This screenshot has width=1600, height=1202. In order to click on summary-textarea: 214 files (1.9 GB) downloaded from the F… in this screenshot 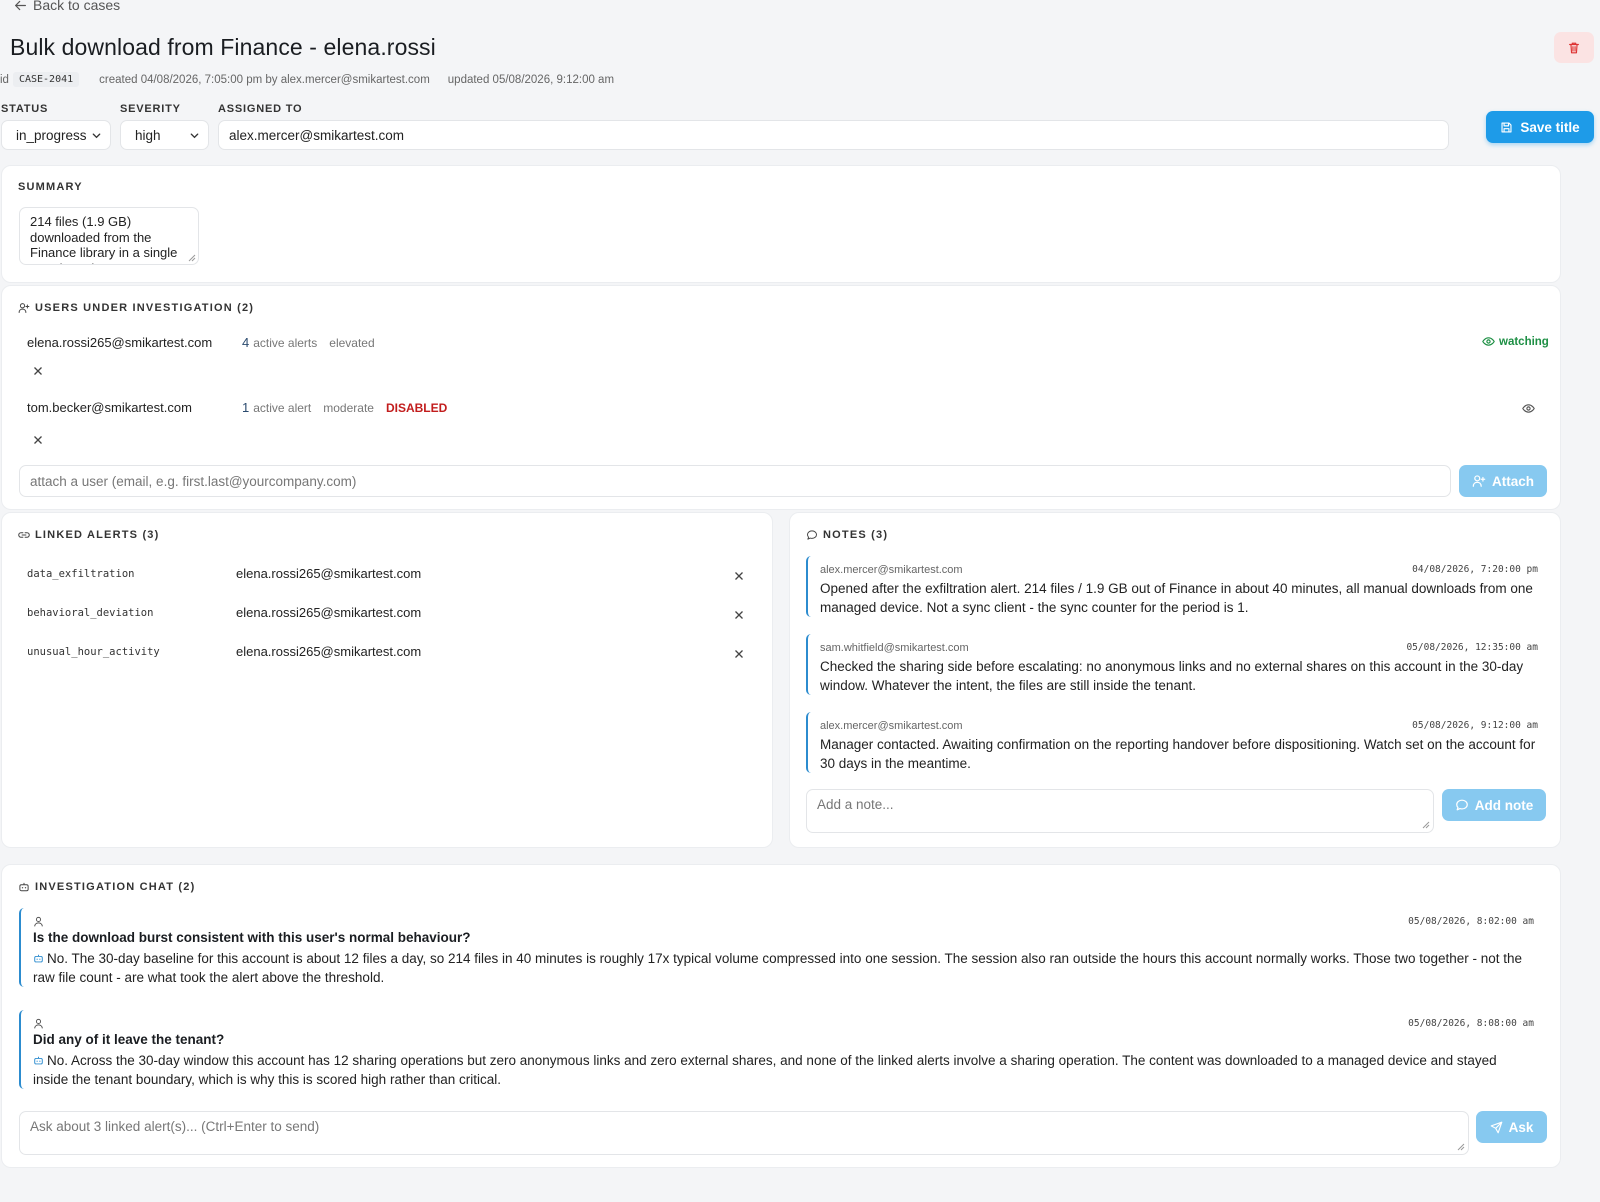, I will do `click(109, 236)`.